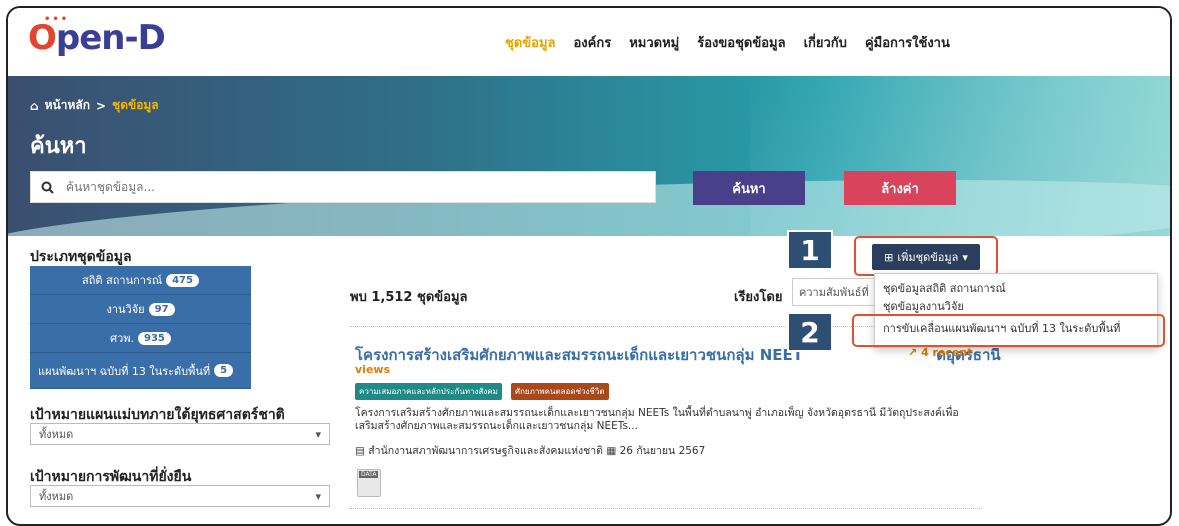 This screenshot has width=1179, height=526. I want to click on count-badge: 5, so click(224, 370).